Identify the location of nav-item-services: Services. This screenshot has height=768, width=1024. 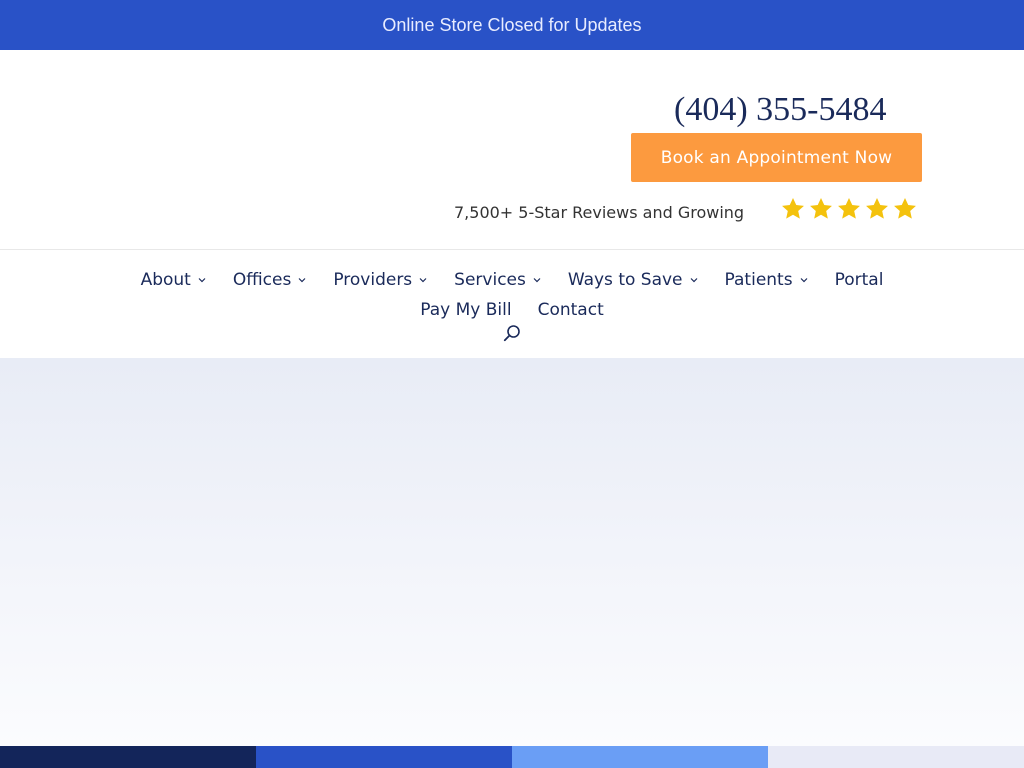
(498, 280).